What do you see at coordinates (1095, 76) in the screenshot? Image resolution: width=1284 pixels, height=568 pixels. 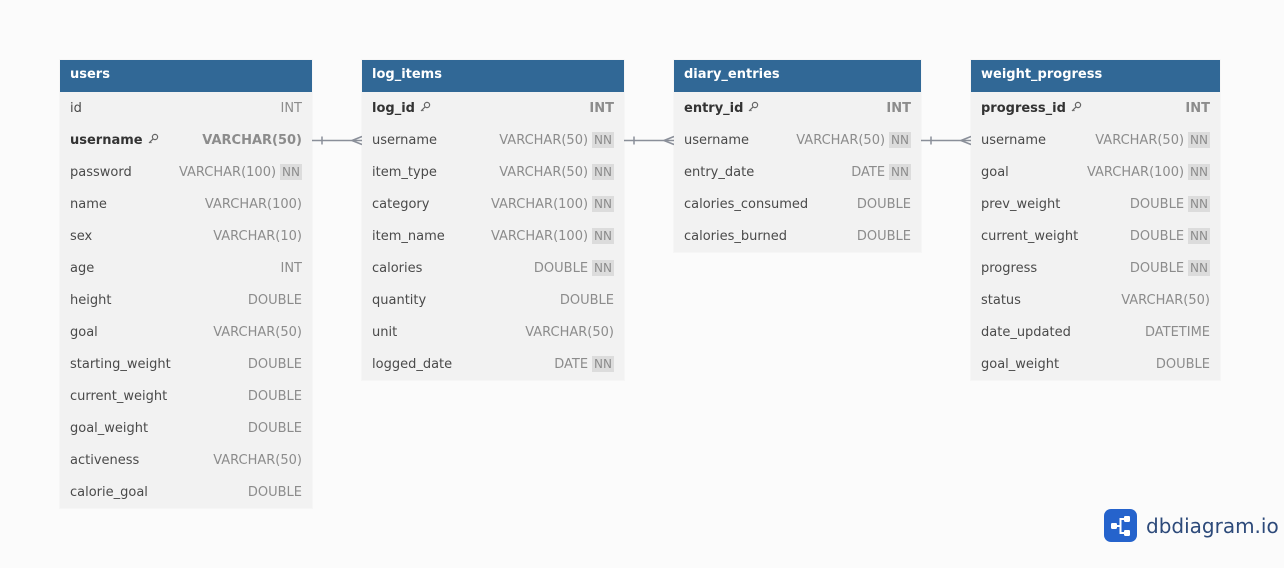 I see `table-header: weight_progress` at bounding box center [1095, 76].